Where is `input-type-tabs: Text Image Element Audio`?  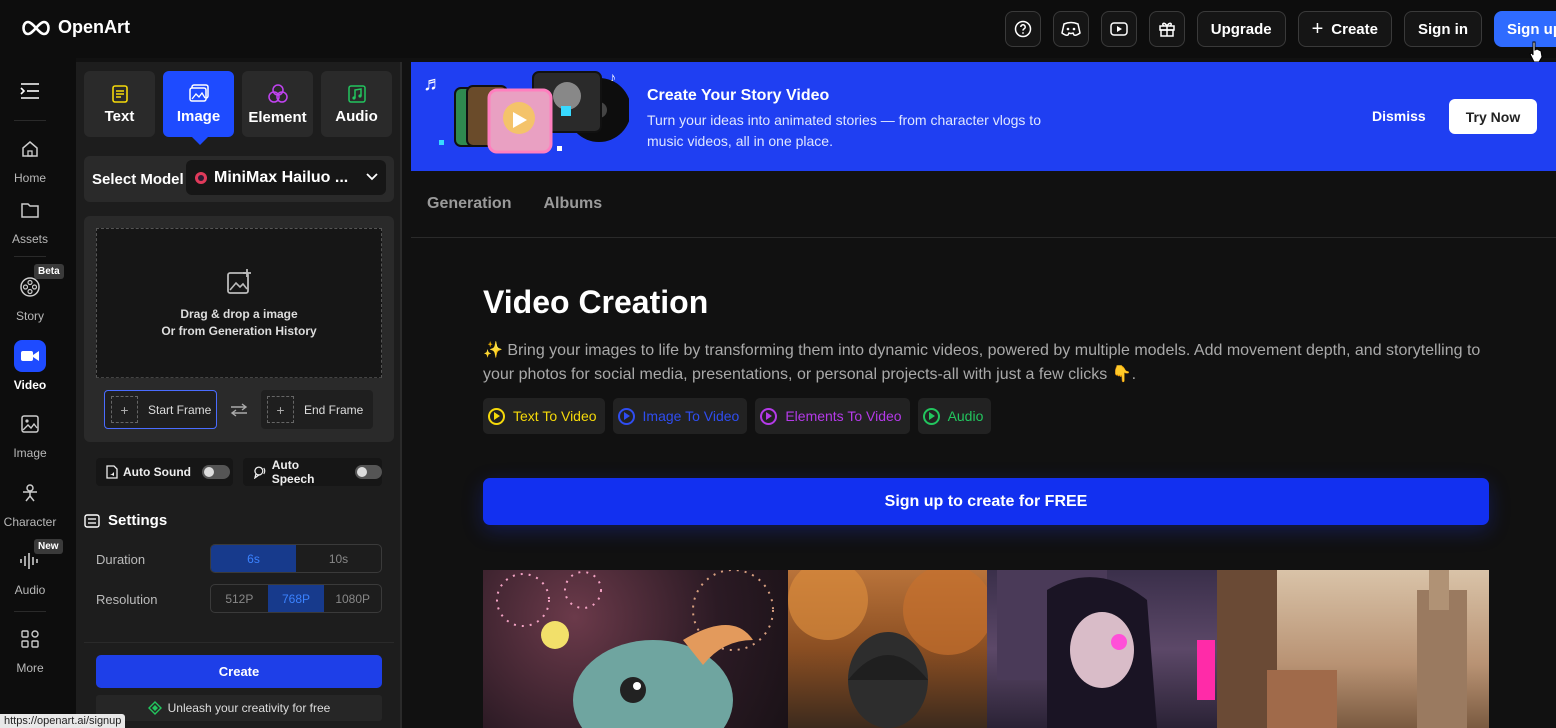 input-type-tabs: Text Image Element Audio is located at coordinates (238, 104).